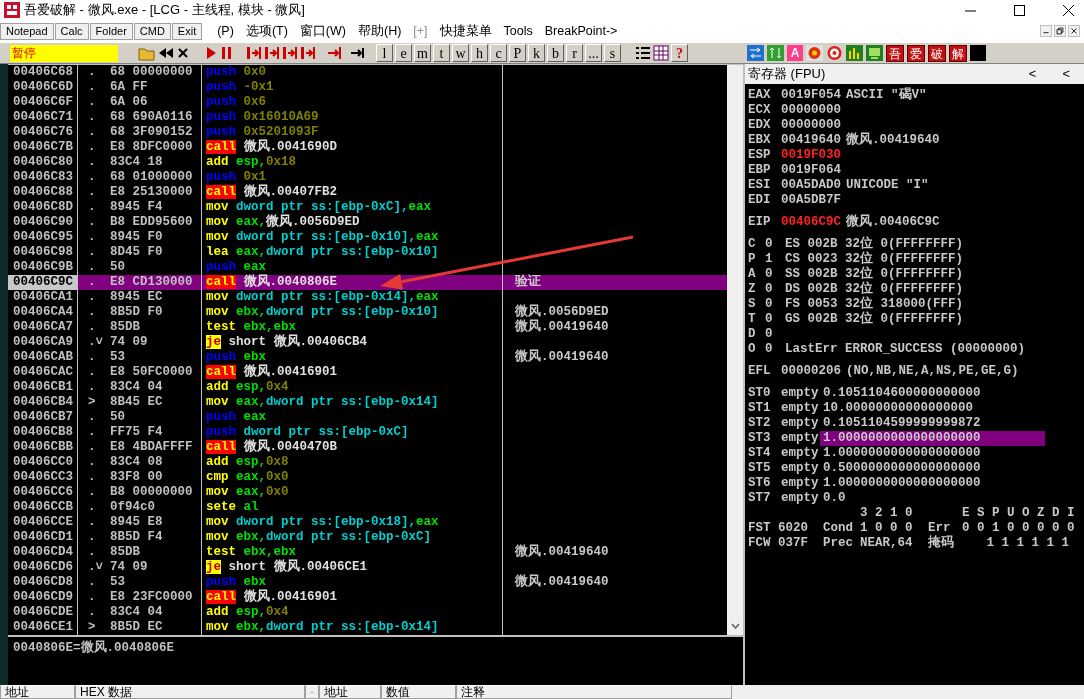 This screenshot has width=1084, height=699. What do you see at coordinates (612, 53) in the screenshot?
I see `toolbar-button: s` at bounding box center [612, 53].